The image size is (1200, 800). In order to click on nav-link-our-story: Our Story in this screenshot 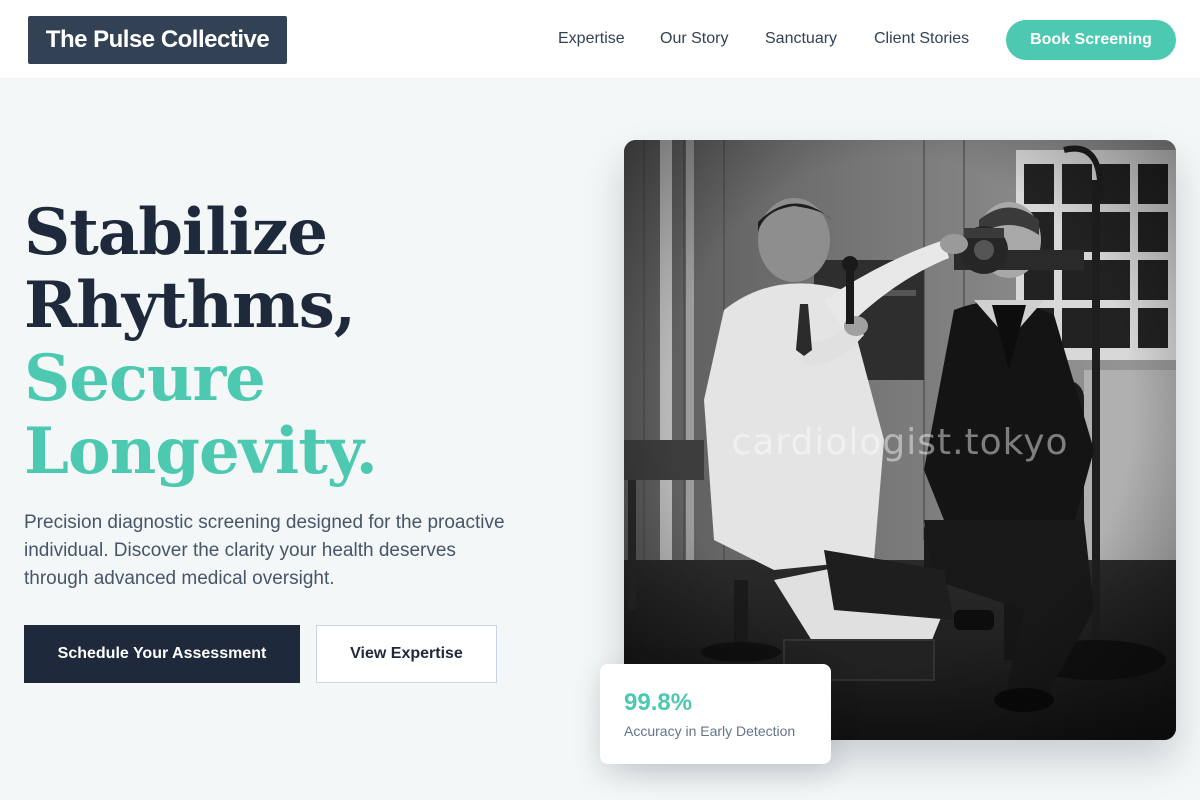, I will do `click(694, 39)`.